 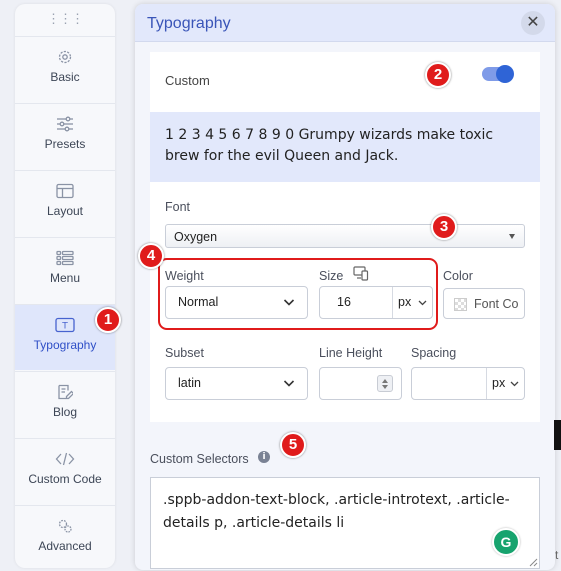 What do you see at coordinates (385, 383) in the screenshot?
I see `number-spinner` at bounding box center [385, 383].